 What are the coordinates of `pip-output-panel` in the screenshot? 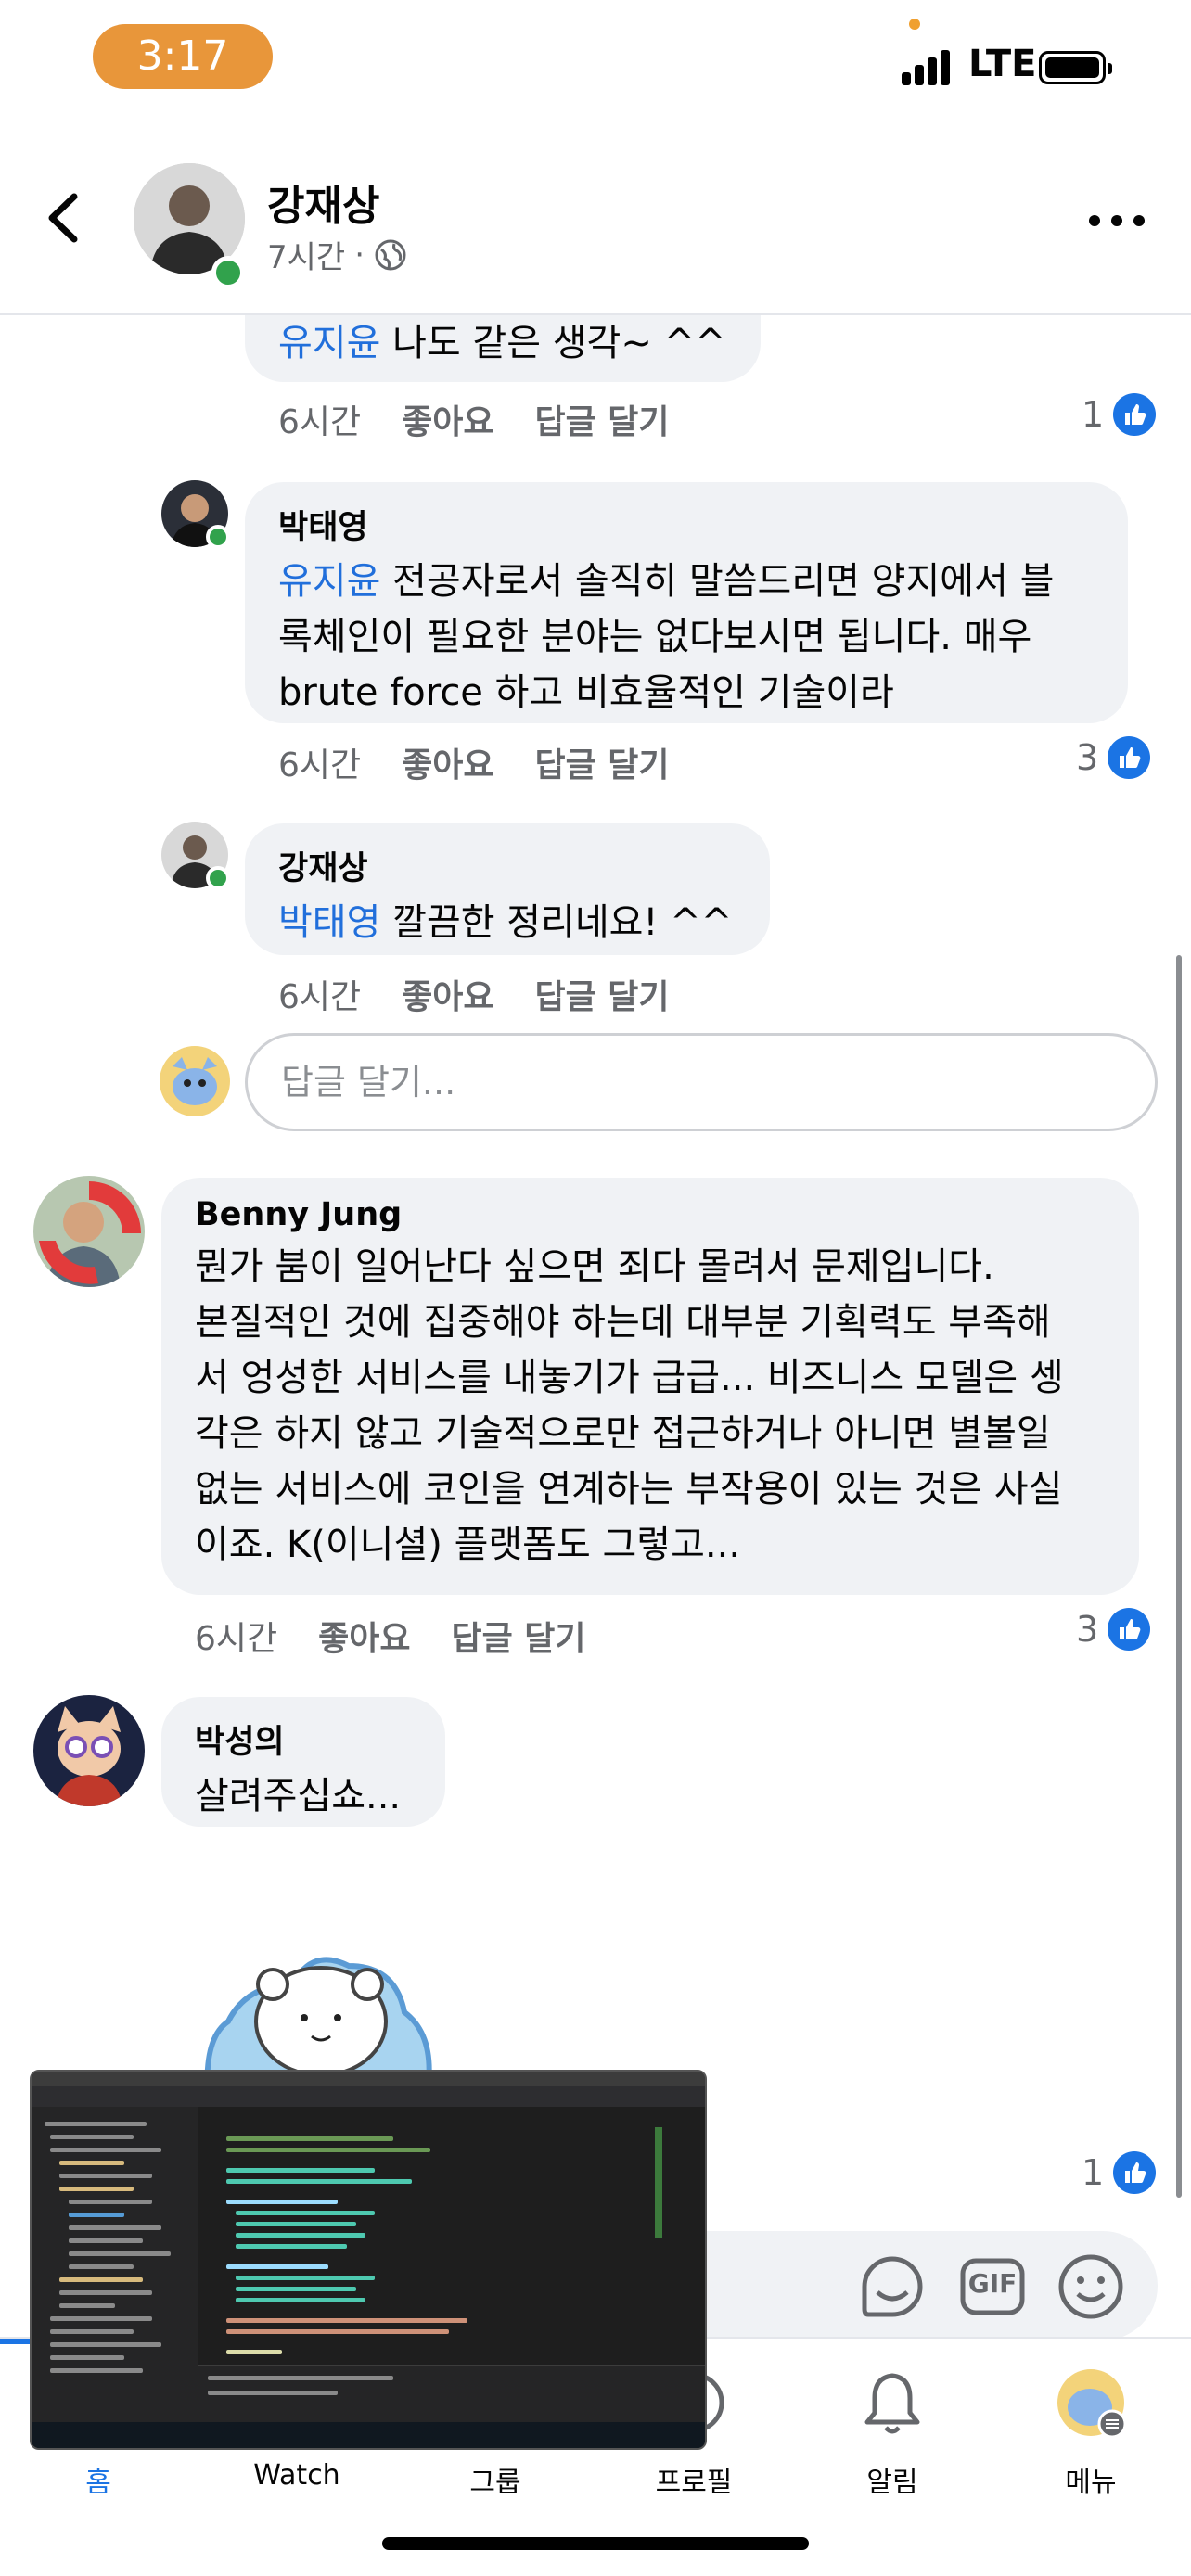 It's located at (451, 2394).